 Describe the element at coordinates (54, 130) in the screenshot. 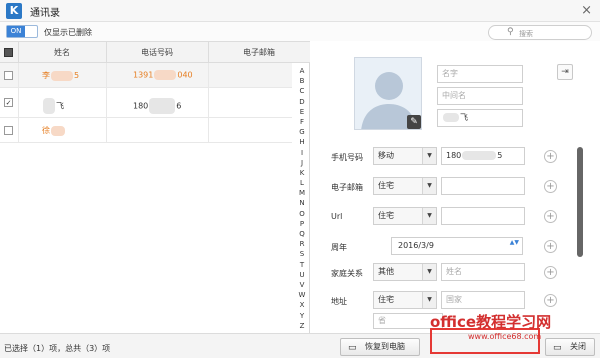

I see `contact-name: 徐` at that location.